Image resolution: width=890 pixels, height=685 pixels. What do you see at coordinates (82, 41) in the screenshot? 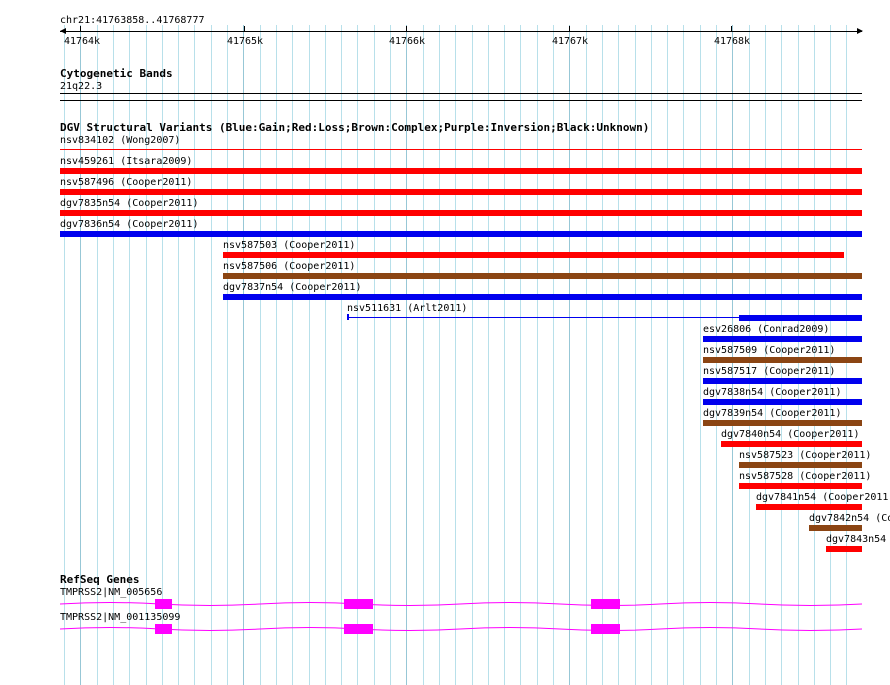
I see `ruler-label: 41764k` at bounding box center [82, 41].